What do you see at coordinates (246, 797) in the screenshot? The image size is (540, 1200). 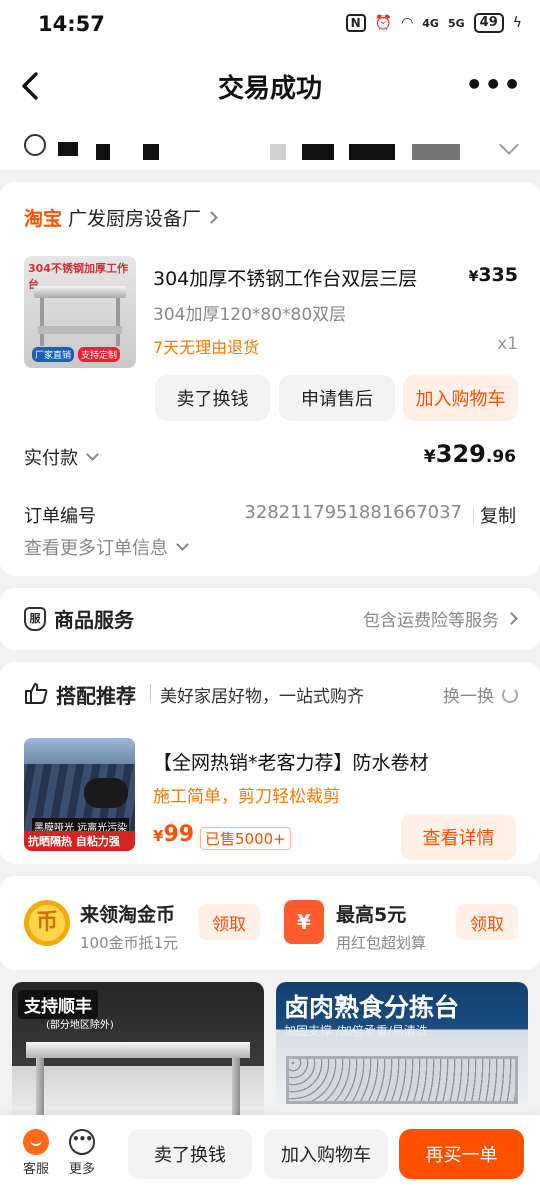 I see `recommend-item-subtitle: 施工简单，剪刀轻松裁剪` at bounding box center [246, 797].